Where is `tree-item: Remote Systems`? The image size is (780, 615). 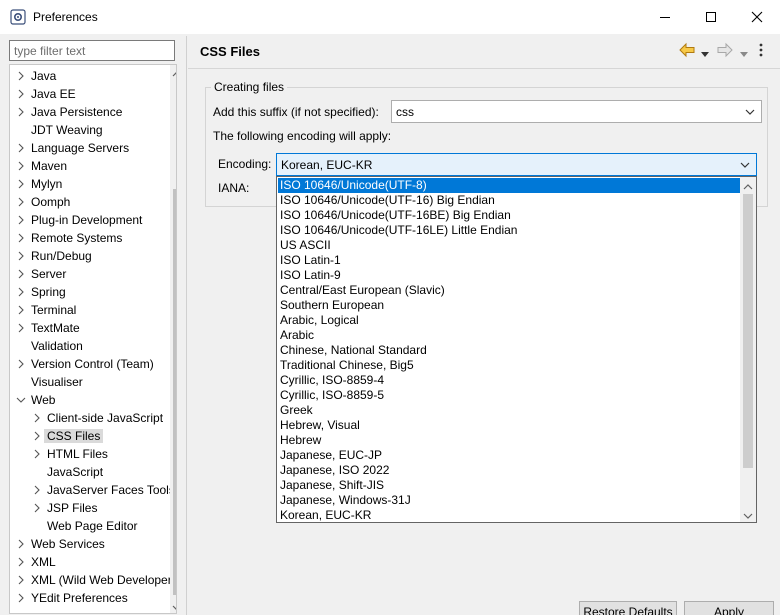 tree-item: Remote Systems is located at coordinates (86, 238).